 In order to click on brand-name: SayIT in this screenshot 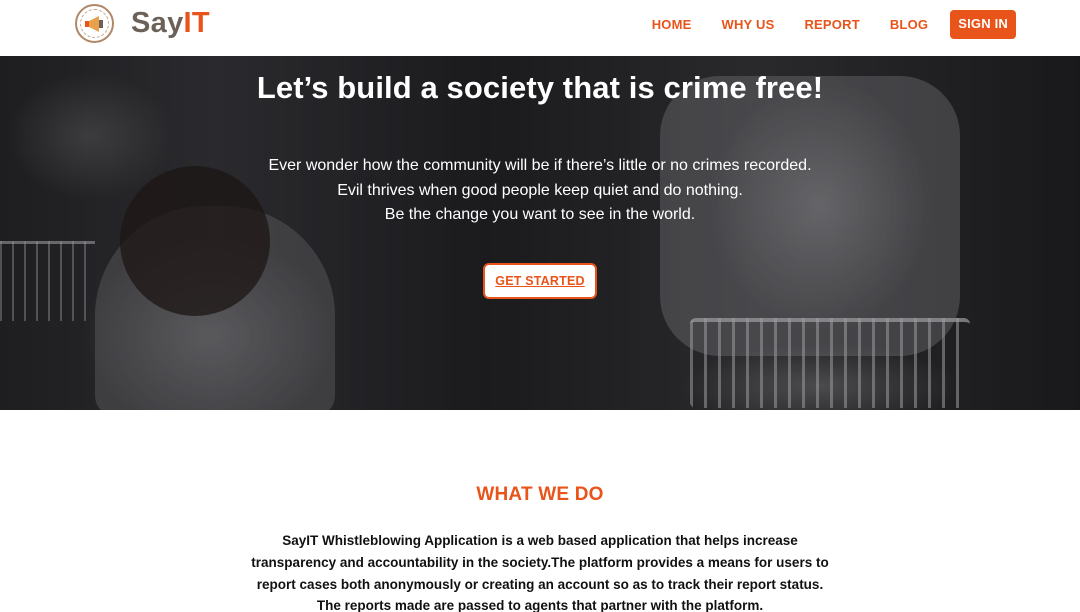, I will do `click(170, 23)`.